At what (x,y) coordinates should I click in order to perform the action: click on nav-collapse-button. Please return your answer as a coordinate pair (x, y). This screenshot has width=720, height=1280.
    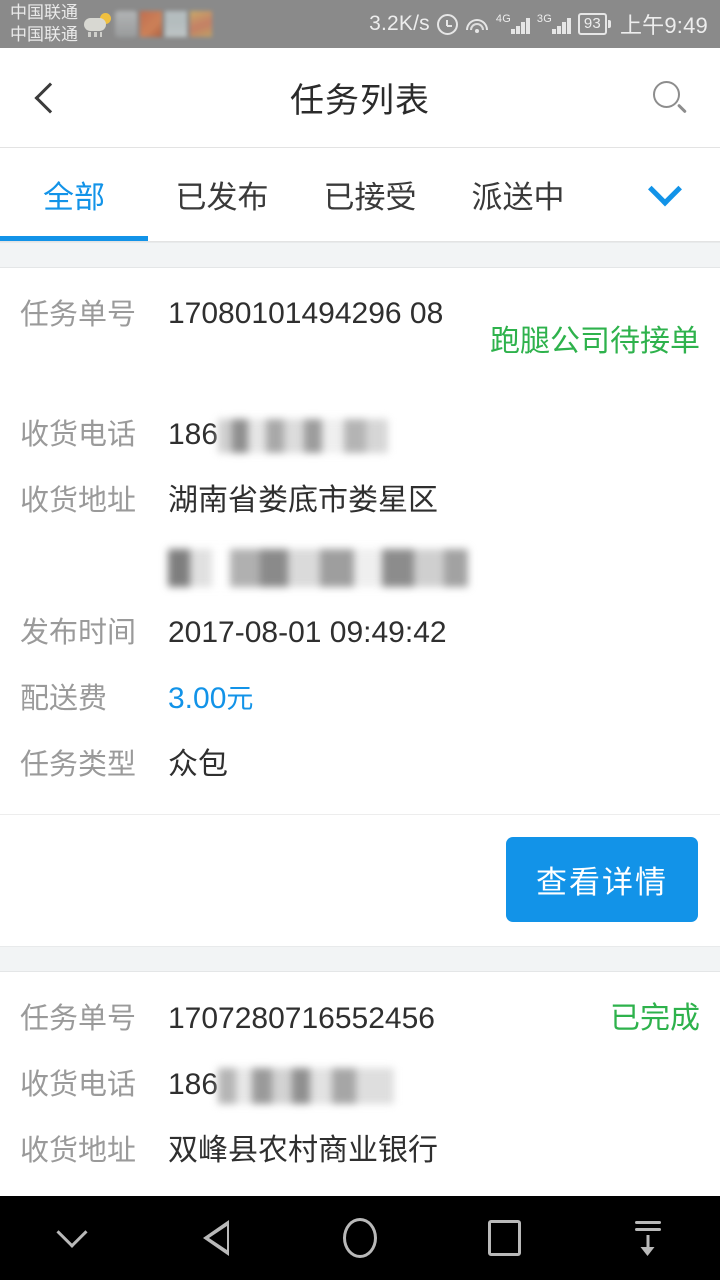
    Looking at the image, I should click on (648, 1238).